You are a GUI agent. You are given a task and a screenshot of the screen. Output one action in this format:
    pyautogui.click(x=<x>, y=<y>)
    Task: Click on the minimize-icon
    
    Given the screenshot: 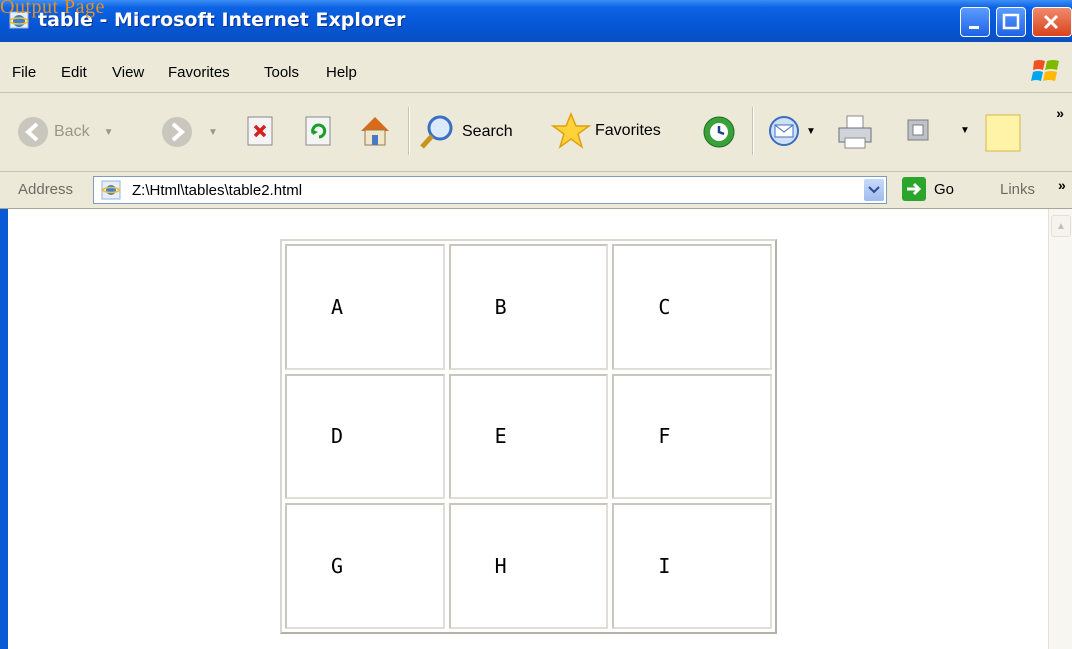 What is the action you would take?
    pyautogui.click(x=974, y=27)
    